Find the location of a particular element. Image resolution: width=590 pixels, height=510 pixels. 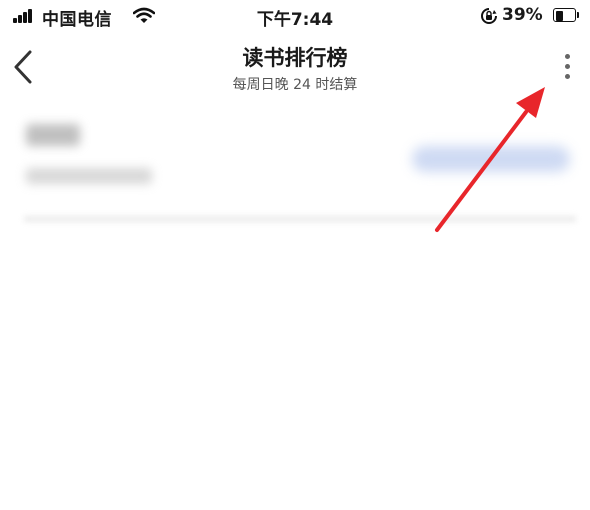

rotation-lock-icon is located at coordinates (489, 16).